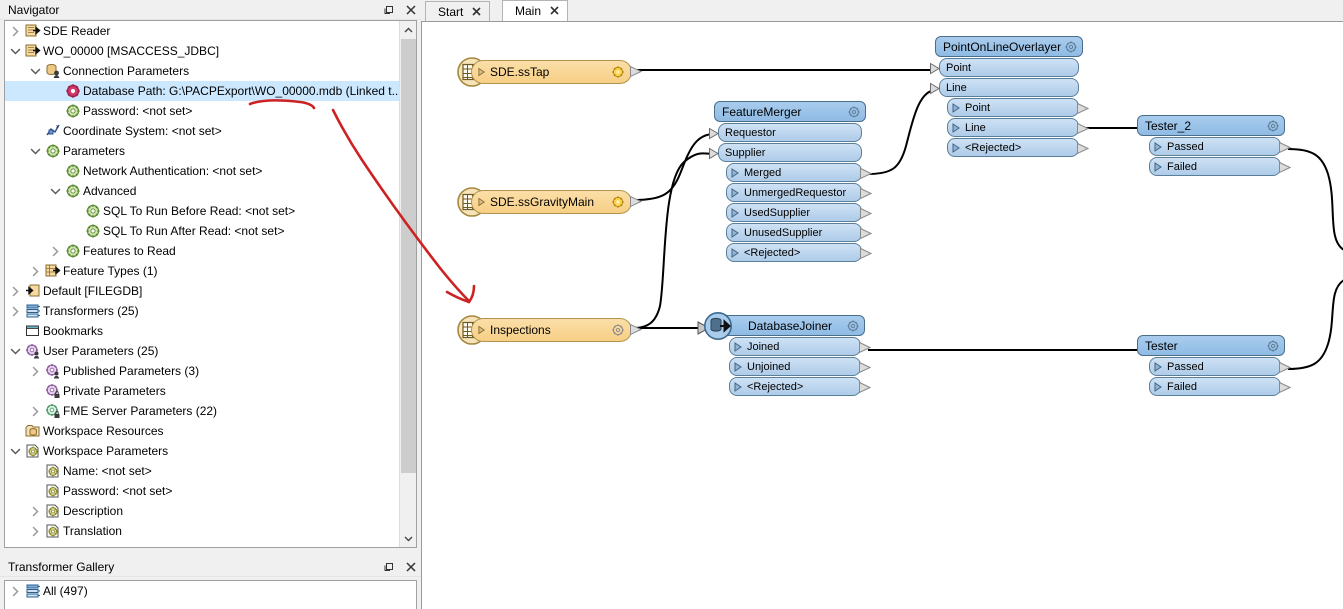  I want to click on output-port: UnmergedRequestor, so click(799, 192).